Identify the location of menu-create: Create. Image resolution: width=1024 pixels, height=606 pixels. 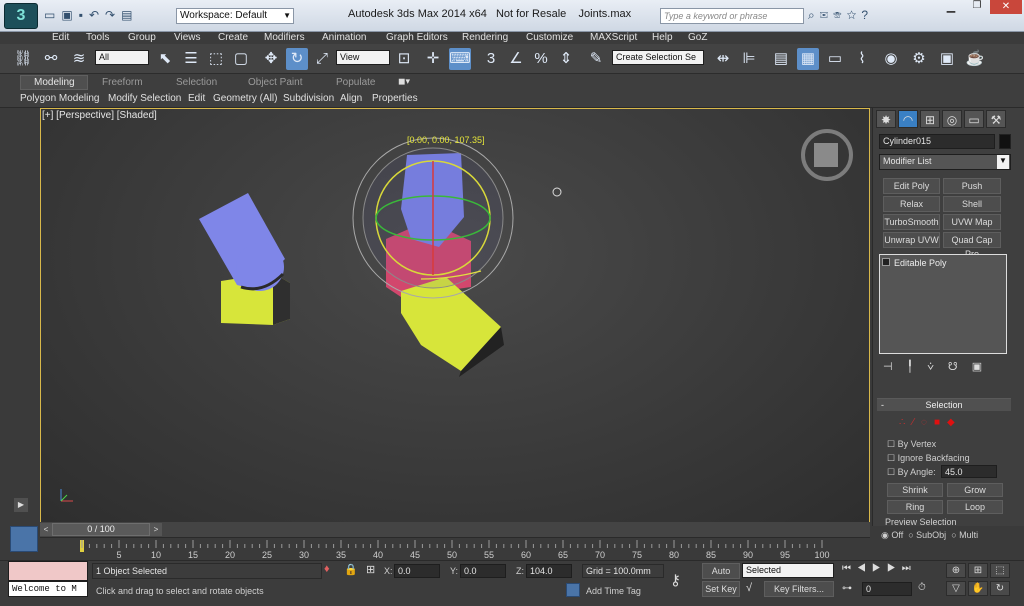
(233, 38).